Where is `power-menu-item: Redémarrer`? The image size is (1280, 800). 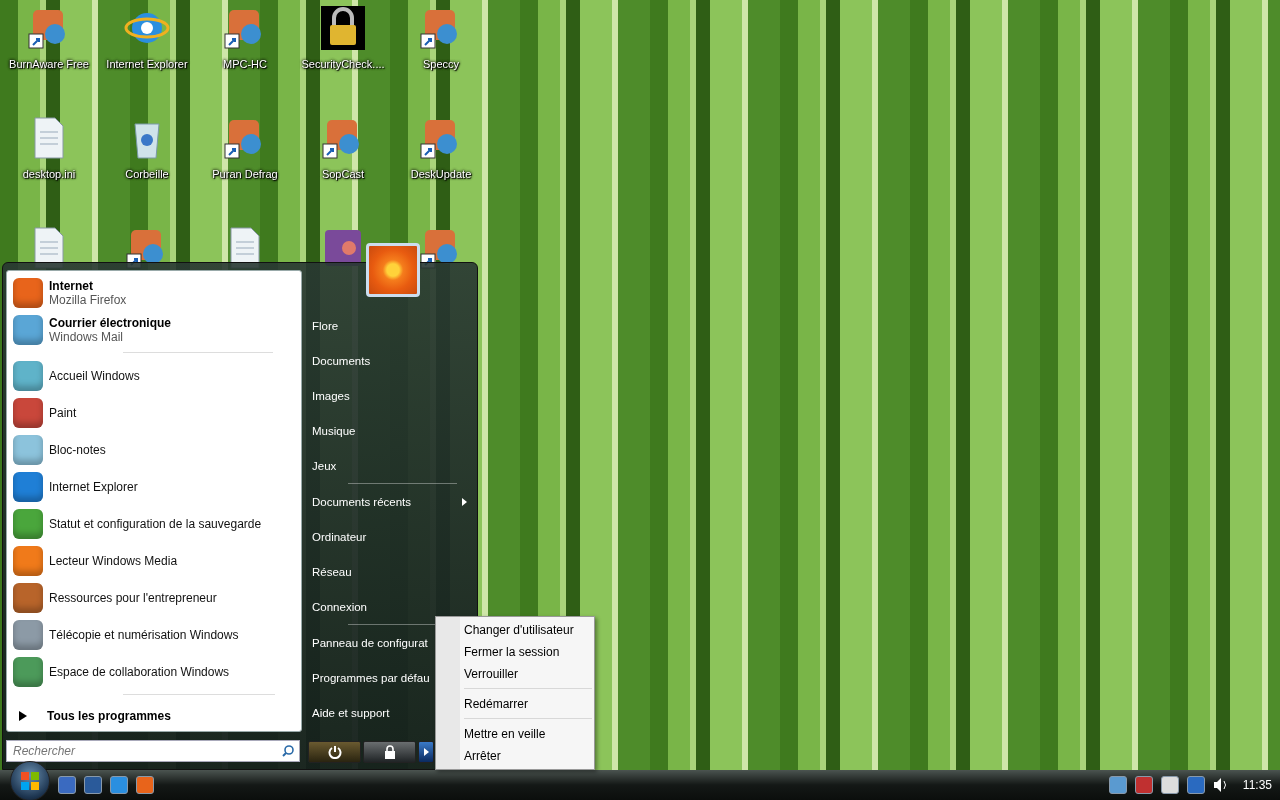 power-menu-item: Redémarrer is located at coordinates (515, 704).